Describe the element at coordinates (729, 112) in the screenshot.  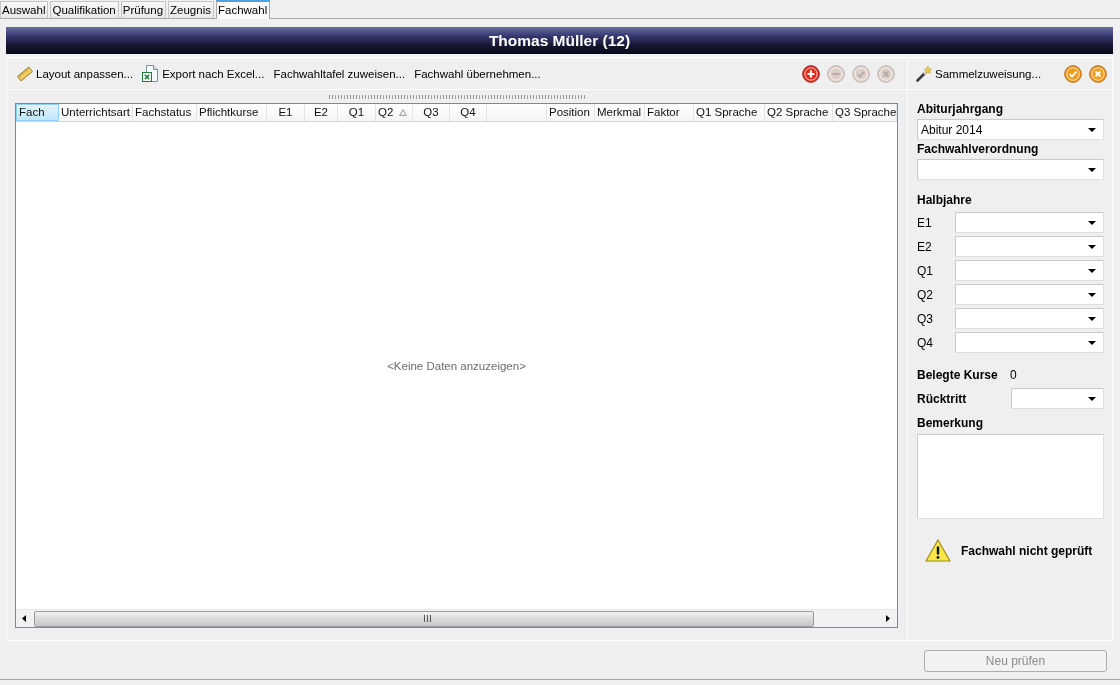
I see `column-header: Q1 Sprache` at that location.